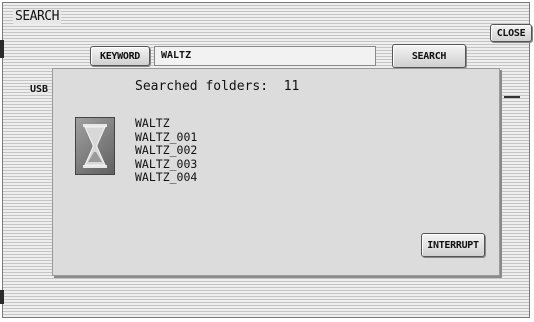 Image resolution: width=534 pixels, height=322 pixels. Describe the element at coordinates (429, 56) in the screenshot. I see `search-button: SEARCH` at that location.